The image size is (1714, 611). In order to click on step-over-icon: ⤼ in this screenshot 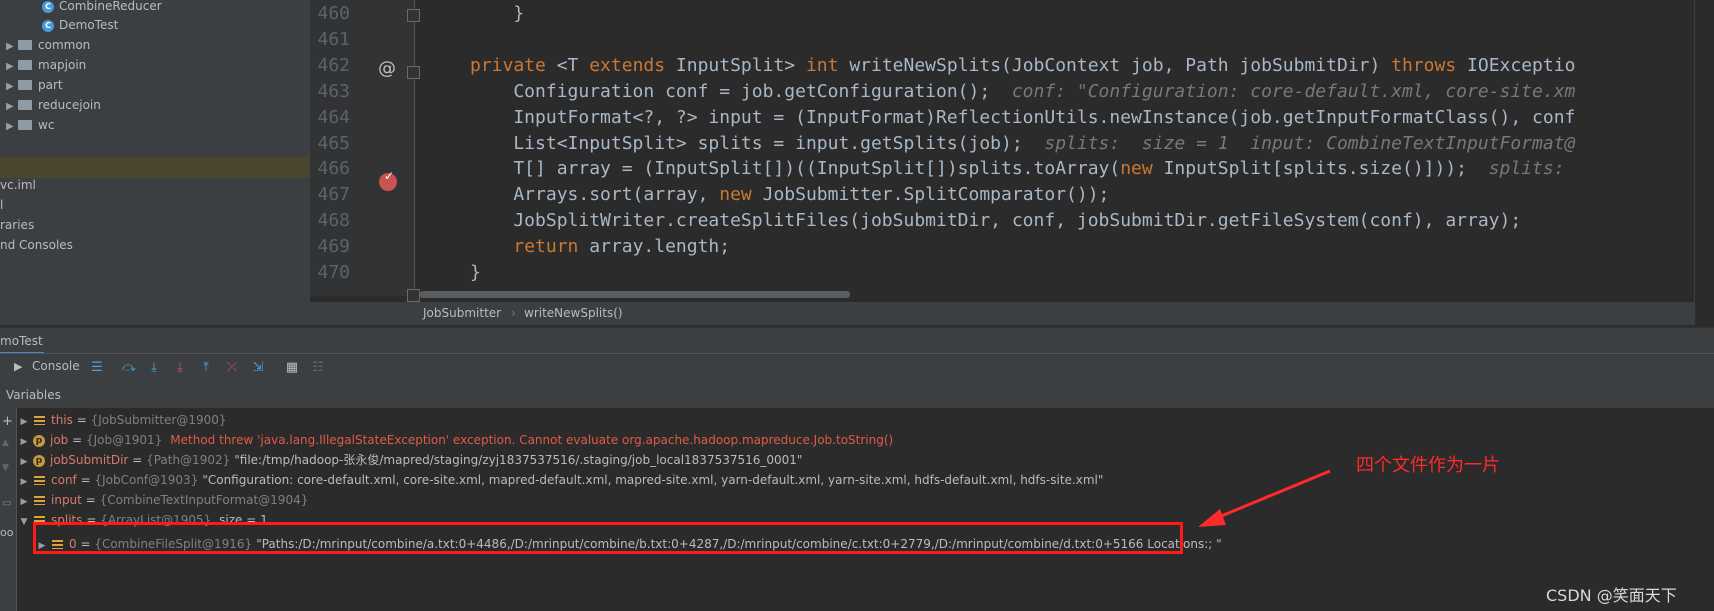, I will do `click(129, 368)`.